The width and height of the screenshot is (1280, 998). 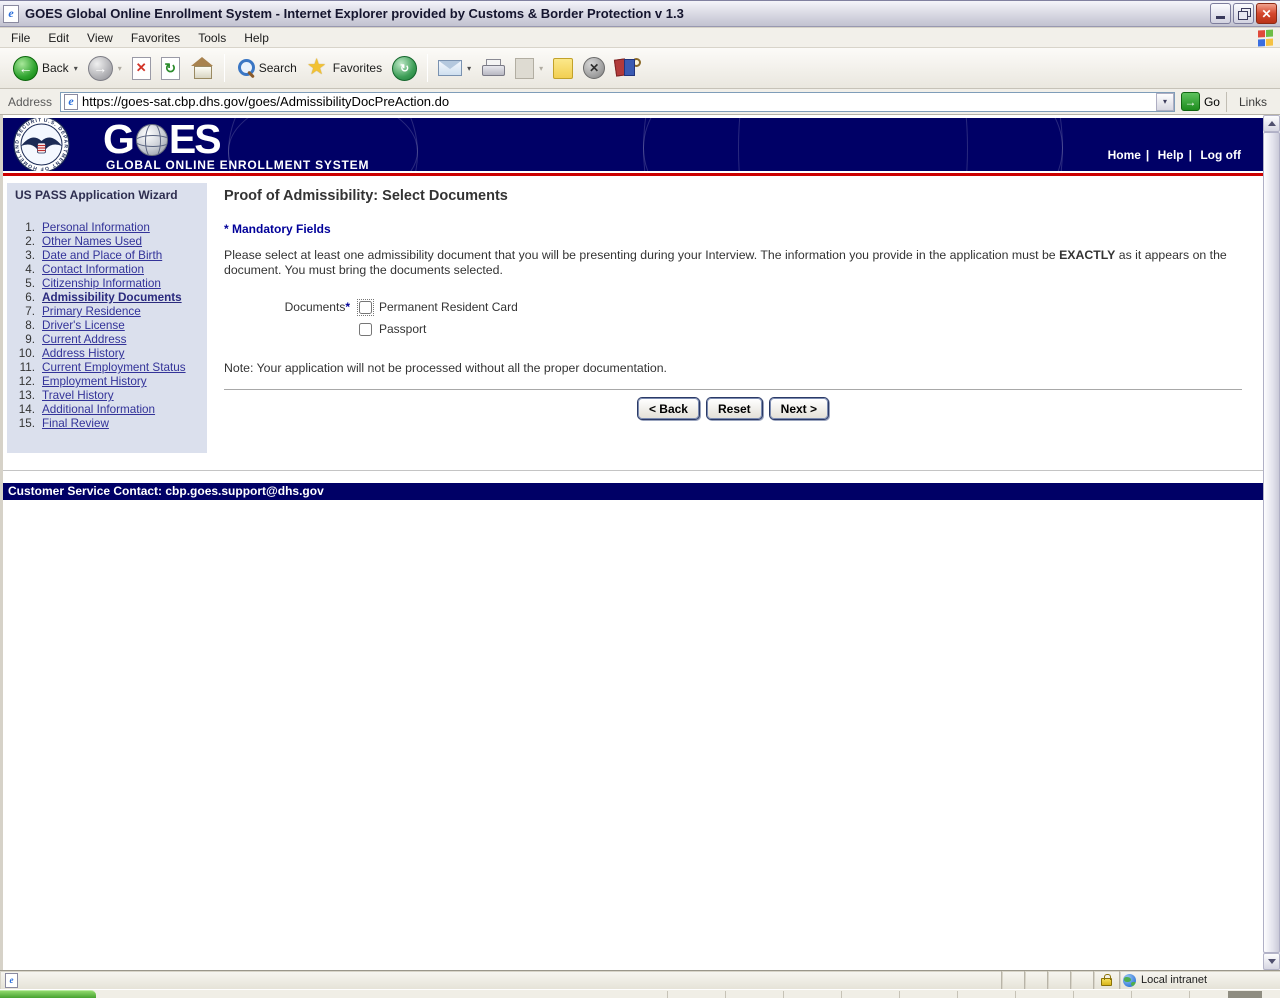 I want to click on wizard-step-drivers-license: 8. Driver's License, so click(x=75, y=326).